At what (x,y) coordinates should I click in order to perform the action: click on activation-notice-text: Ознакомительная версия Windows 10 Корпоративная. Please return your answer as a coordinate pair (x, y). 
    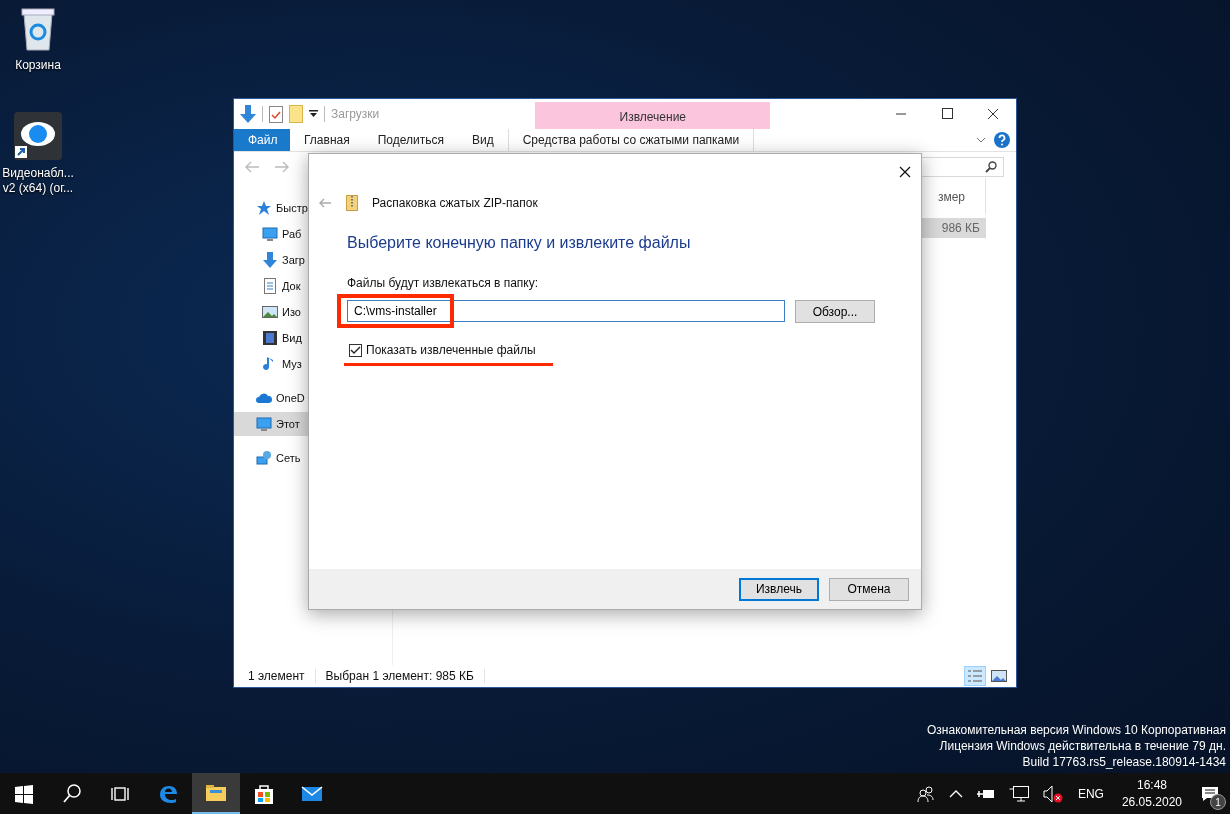
    Looking at the image, I should click on (1076, 730).